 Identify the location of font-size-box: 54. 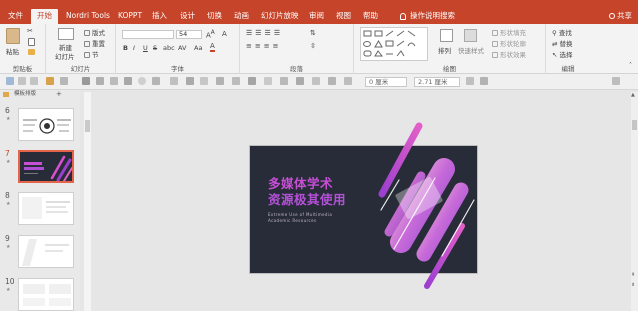
(189, 34).